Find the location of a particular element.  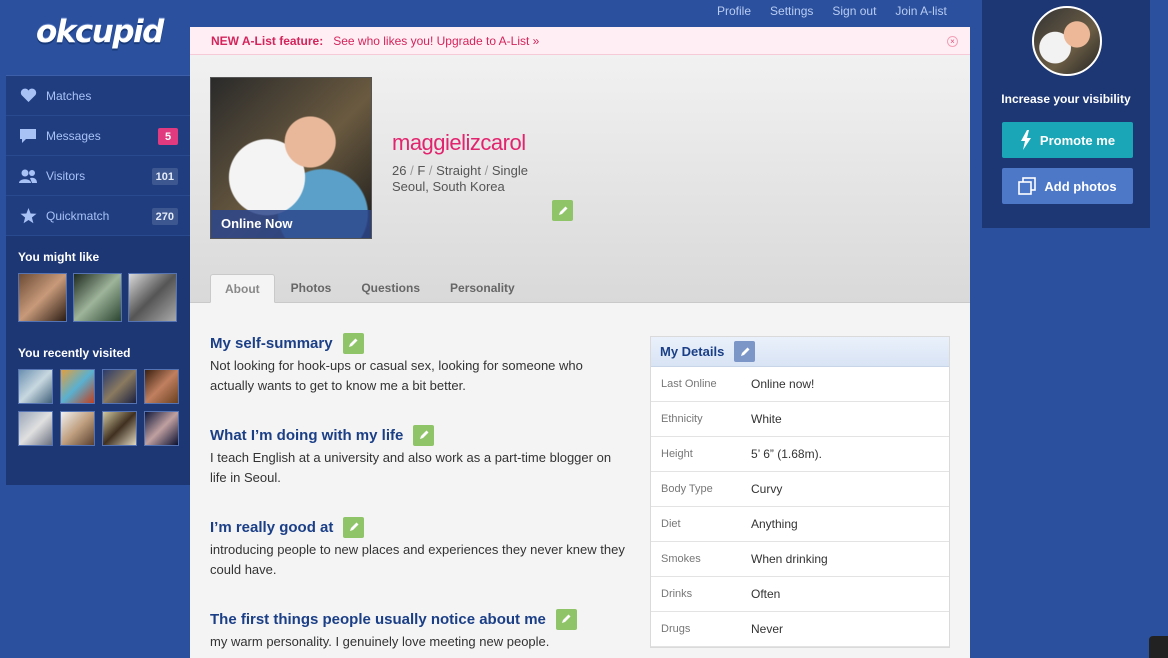

tab-questions: Questions is located at coordinates (390, 288).